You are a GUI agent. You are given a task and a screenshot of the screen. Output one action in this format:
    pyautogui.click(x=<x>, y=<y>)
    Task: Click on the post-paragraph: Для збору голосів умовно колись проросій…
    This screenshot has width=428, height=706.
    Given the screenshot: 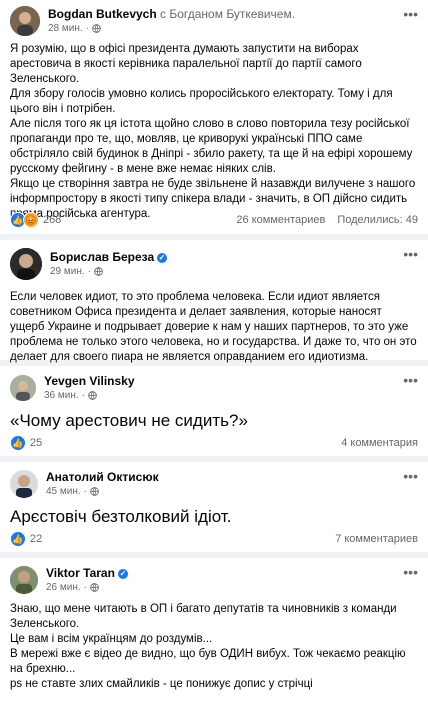 What is the action you would take?
    pyautogui.click(x=201, y=101)
    